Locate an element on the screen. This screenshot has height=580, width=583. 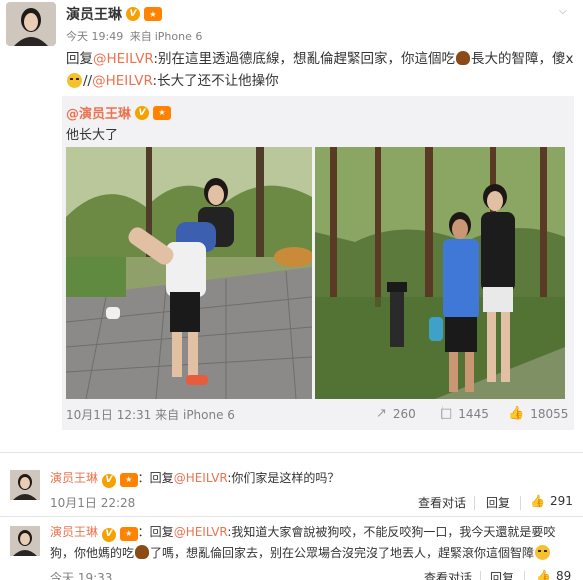
reply-label: 回复 is located at coordinates (79, 59).